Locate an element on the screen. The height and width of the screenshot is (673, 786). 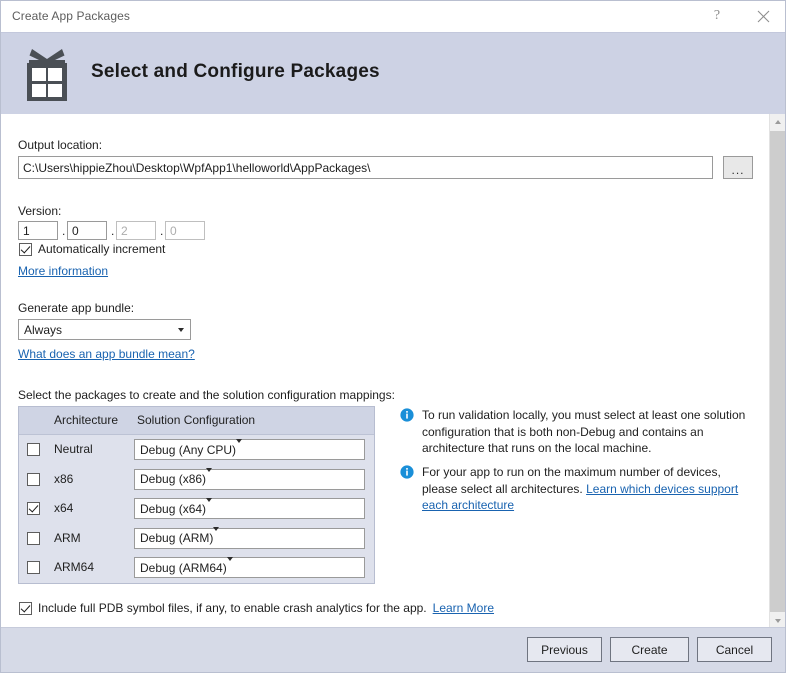
window-title: Create App Packages is located at coordinates (71, 16).